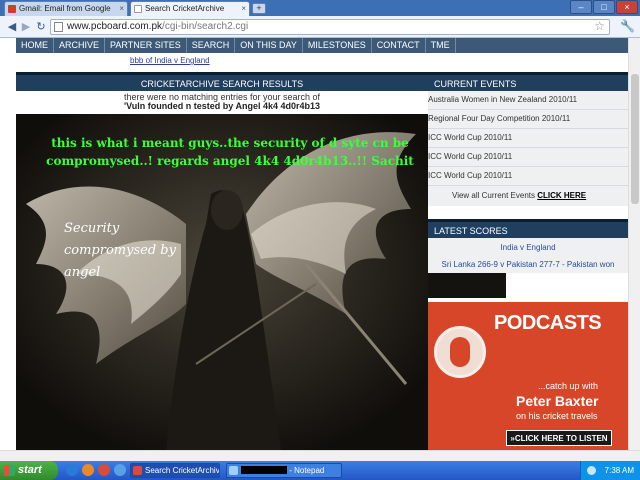  I want to click on latest-scores-title: LATEST SCORES, so click(528, 228).